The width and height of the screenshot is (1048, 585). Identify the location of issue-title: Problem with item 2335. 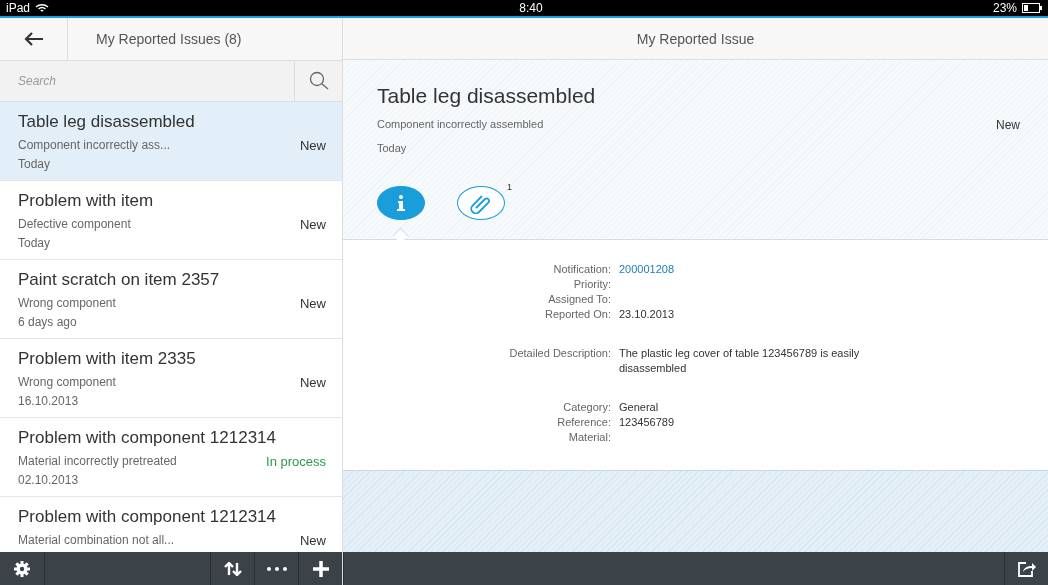
(107, 359).